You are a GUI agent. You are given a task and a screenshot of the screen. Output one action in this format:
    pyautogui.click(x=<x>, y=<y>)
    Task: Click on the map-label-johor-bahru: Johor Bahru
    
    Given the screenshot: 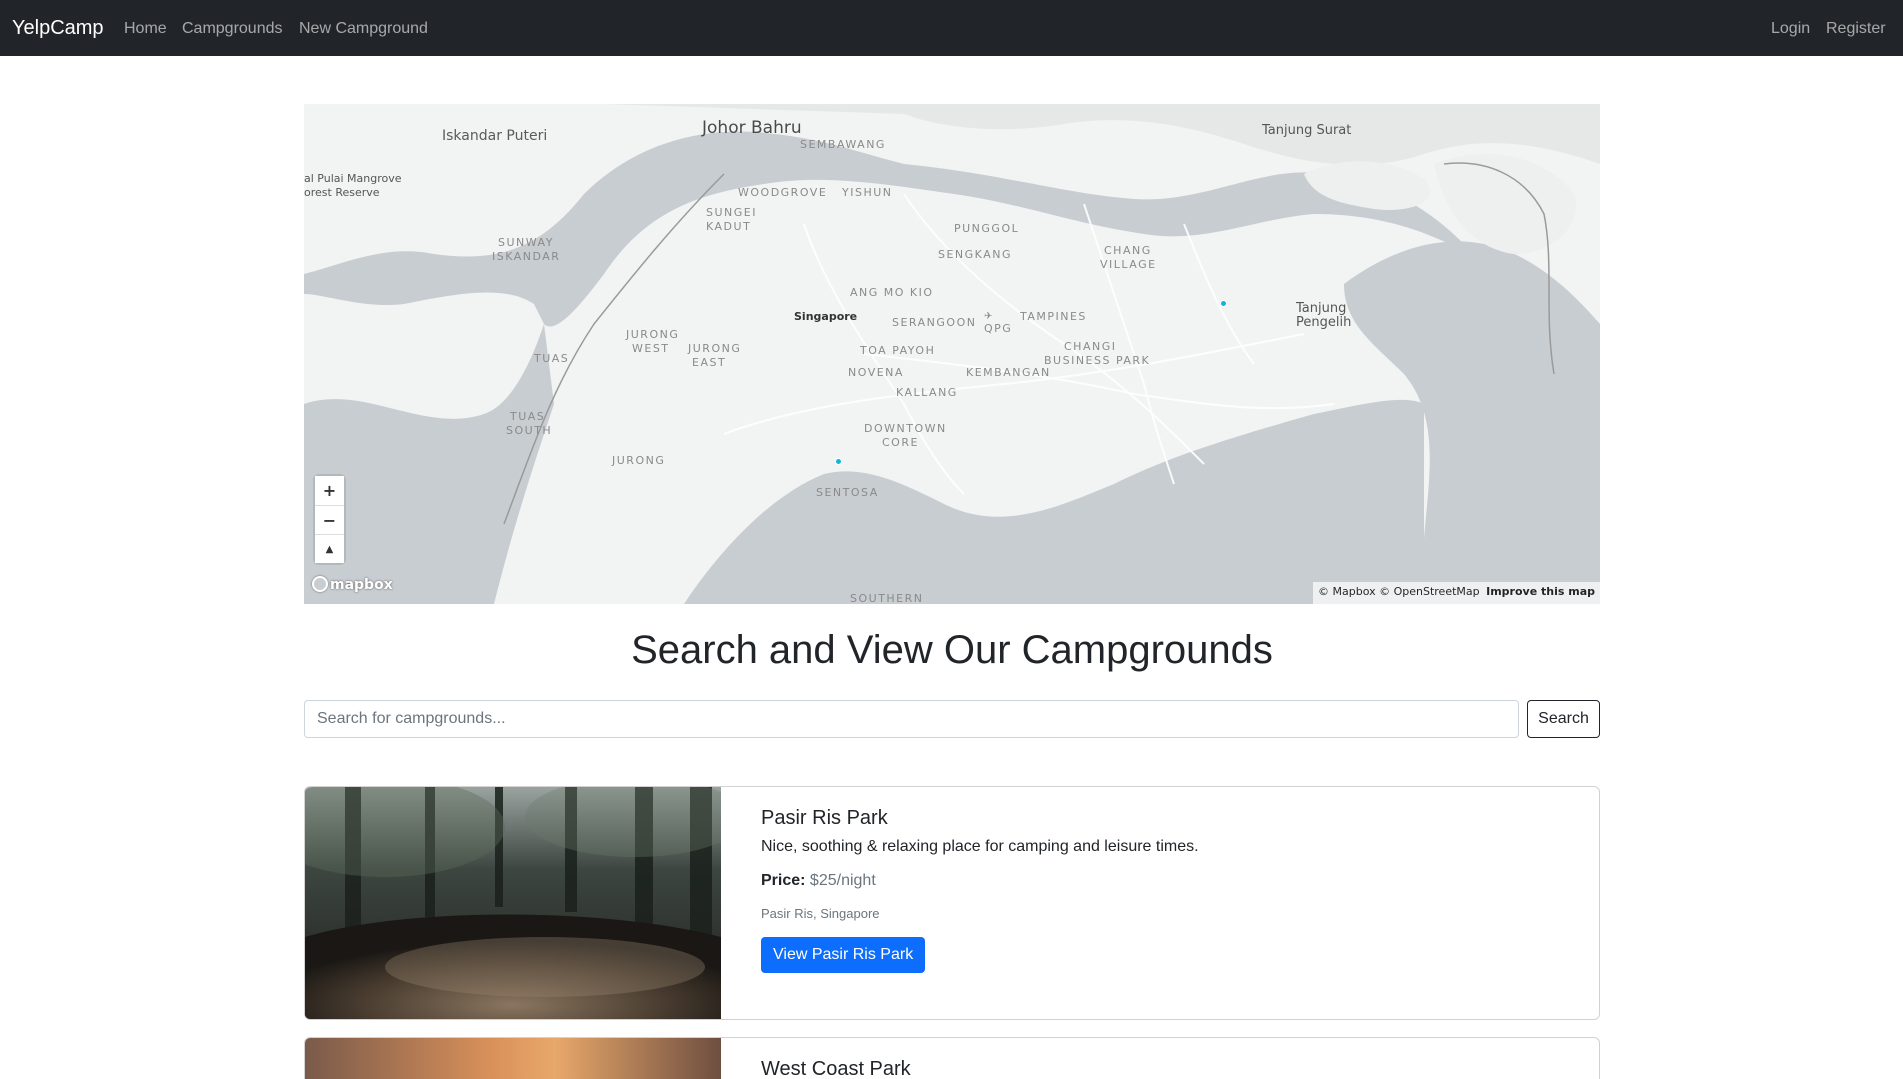 What is the action you would take?
    pyautogui.click(x=752, y=128)
    